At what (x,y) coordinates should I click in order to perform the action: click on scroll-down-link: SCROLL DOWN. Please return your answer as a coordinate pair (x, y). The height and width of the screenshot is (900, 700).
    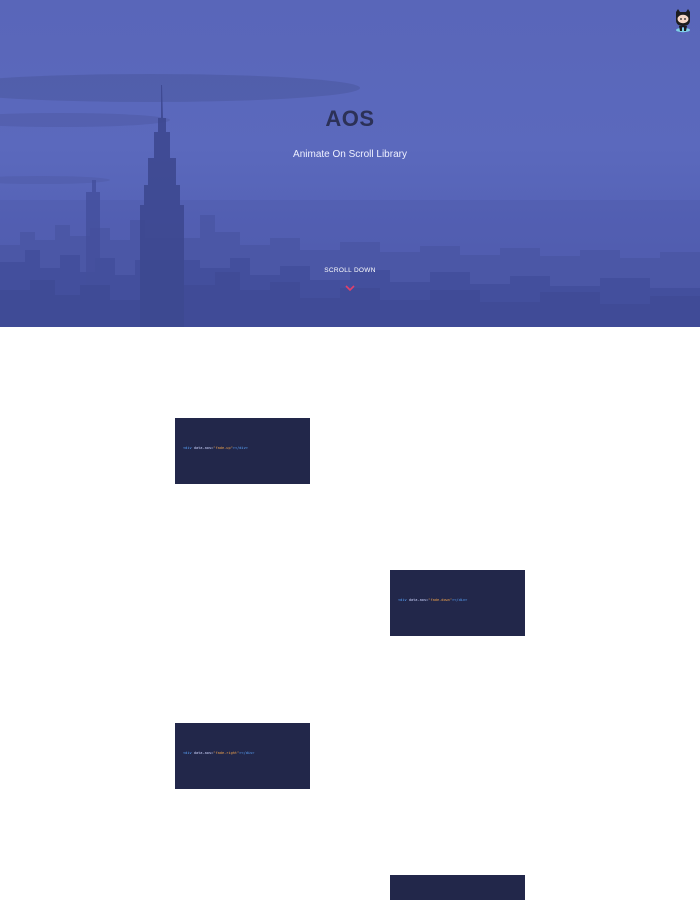
    Looking at the image, I should click on (350, 270).